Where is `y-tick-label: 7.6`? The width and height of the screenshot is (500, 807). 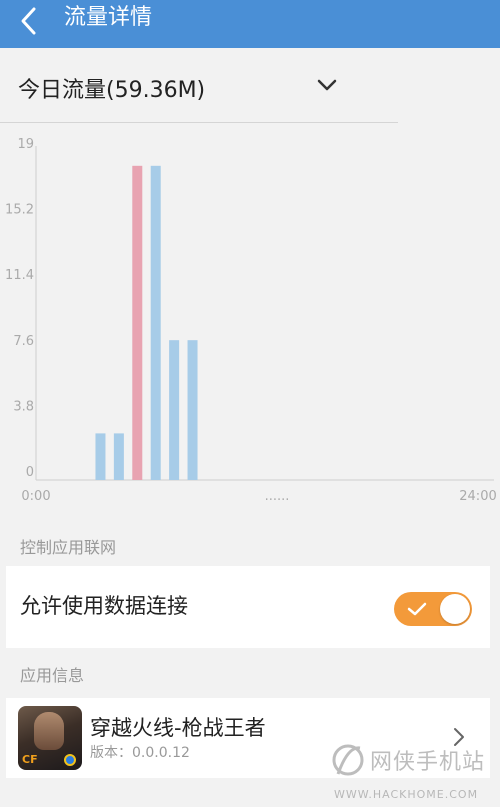 y-tick-label: 7.6 is located at coordinates (23, 341).